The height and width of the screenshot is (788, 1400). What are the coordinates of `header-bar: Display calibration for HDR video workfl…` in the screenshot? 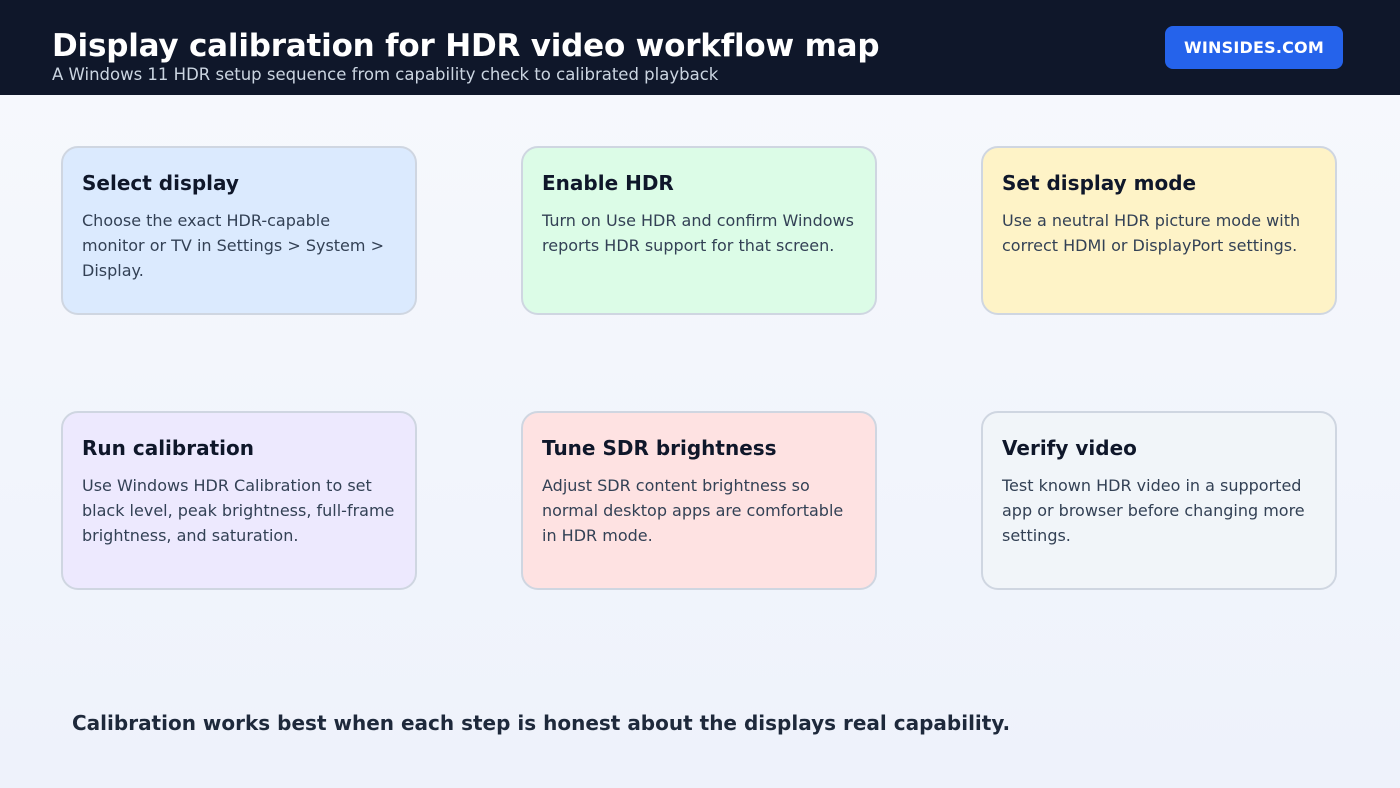 It's located at (700, 47).